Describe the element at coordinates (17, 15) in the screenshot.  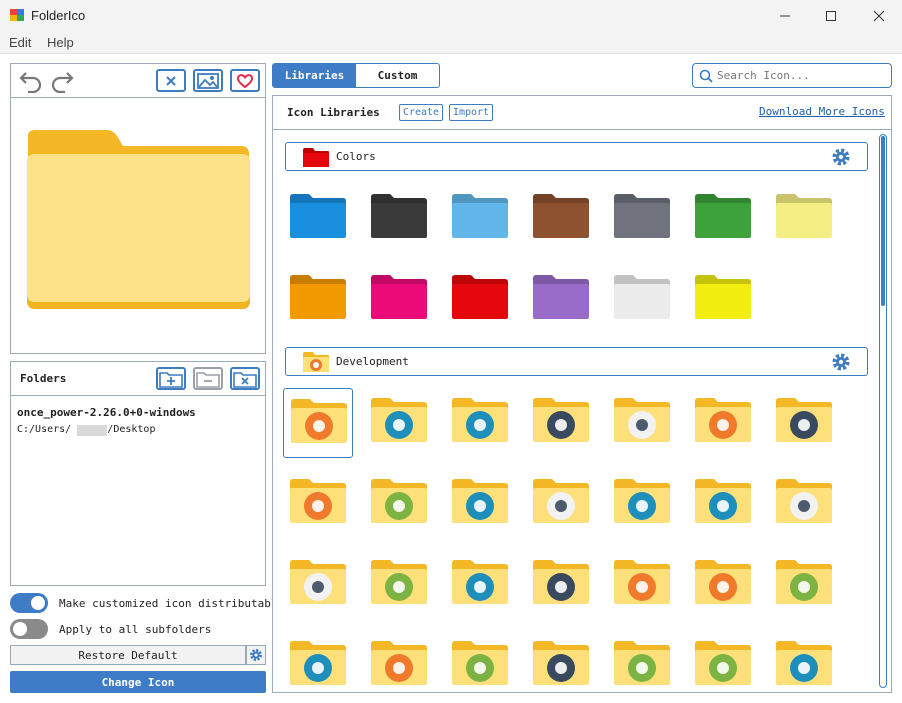
I see `app-logo-icon` at that location.